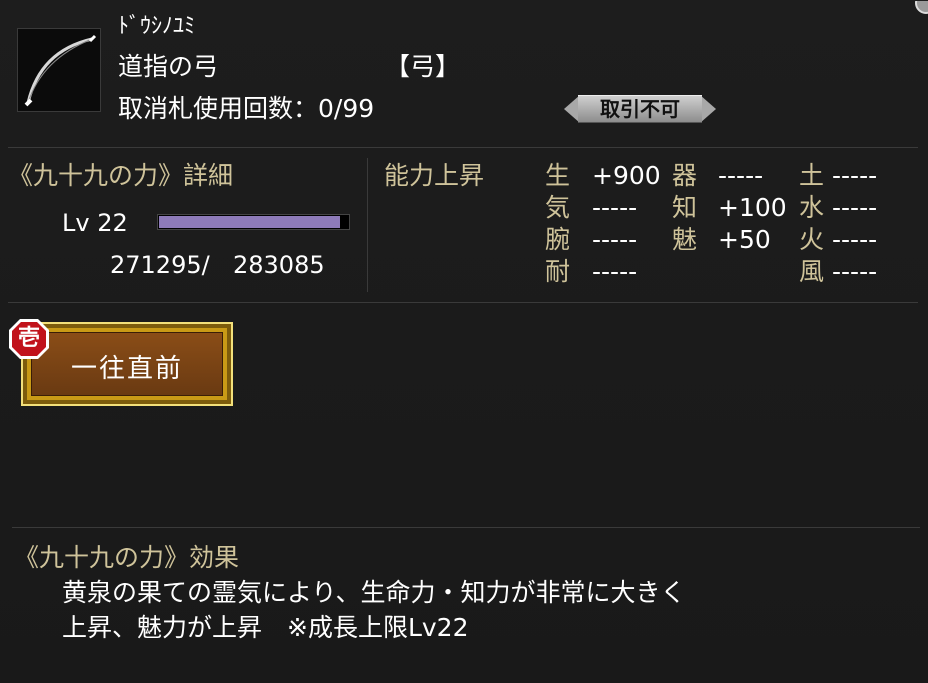 This screenshot has height=683, width=928. What do you see at coordinates (812, 271) in the screenshot?
I see `stat-key: 風` at bounding box center [812, 271].